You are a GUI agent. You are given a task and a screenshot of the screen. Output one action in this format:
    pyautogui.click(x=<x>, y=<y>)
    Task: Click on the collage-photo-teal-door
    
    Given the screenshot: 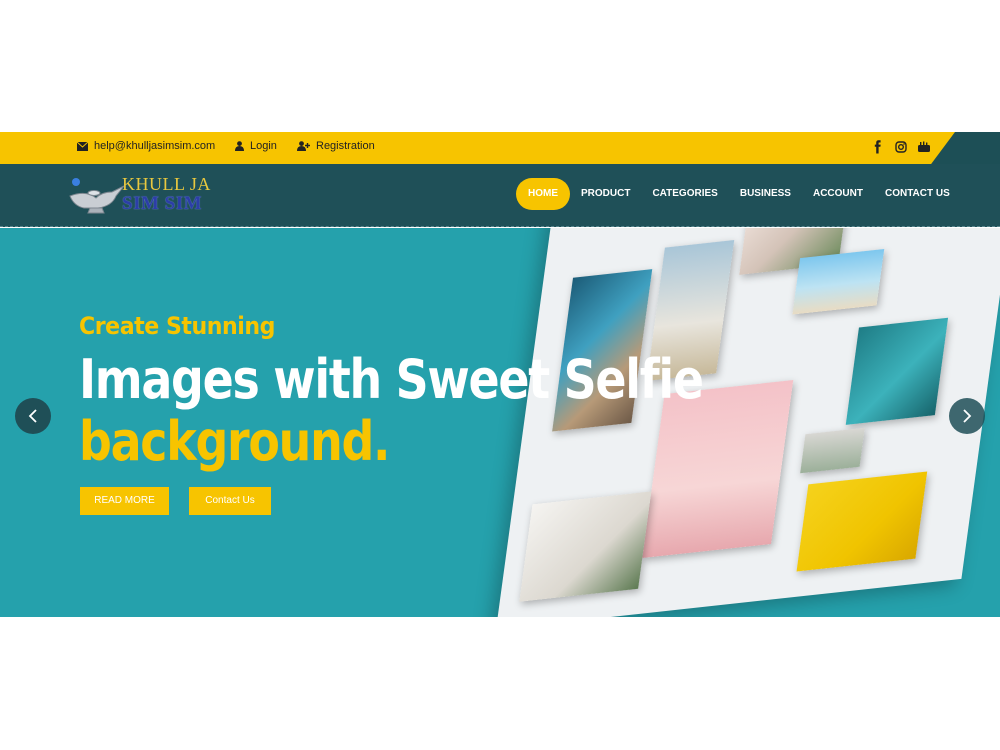 What is the action you would take?
    pyautogui.click(x=897, y=371)
    